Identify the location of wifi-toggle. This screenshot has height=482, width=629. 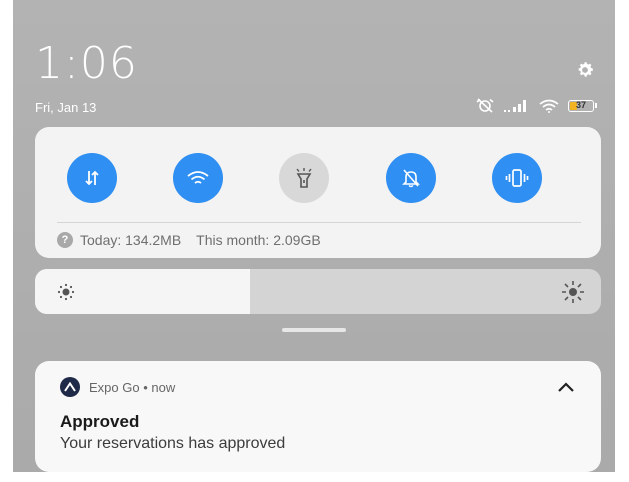
(198, 178).